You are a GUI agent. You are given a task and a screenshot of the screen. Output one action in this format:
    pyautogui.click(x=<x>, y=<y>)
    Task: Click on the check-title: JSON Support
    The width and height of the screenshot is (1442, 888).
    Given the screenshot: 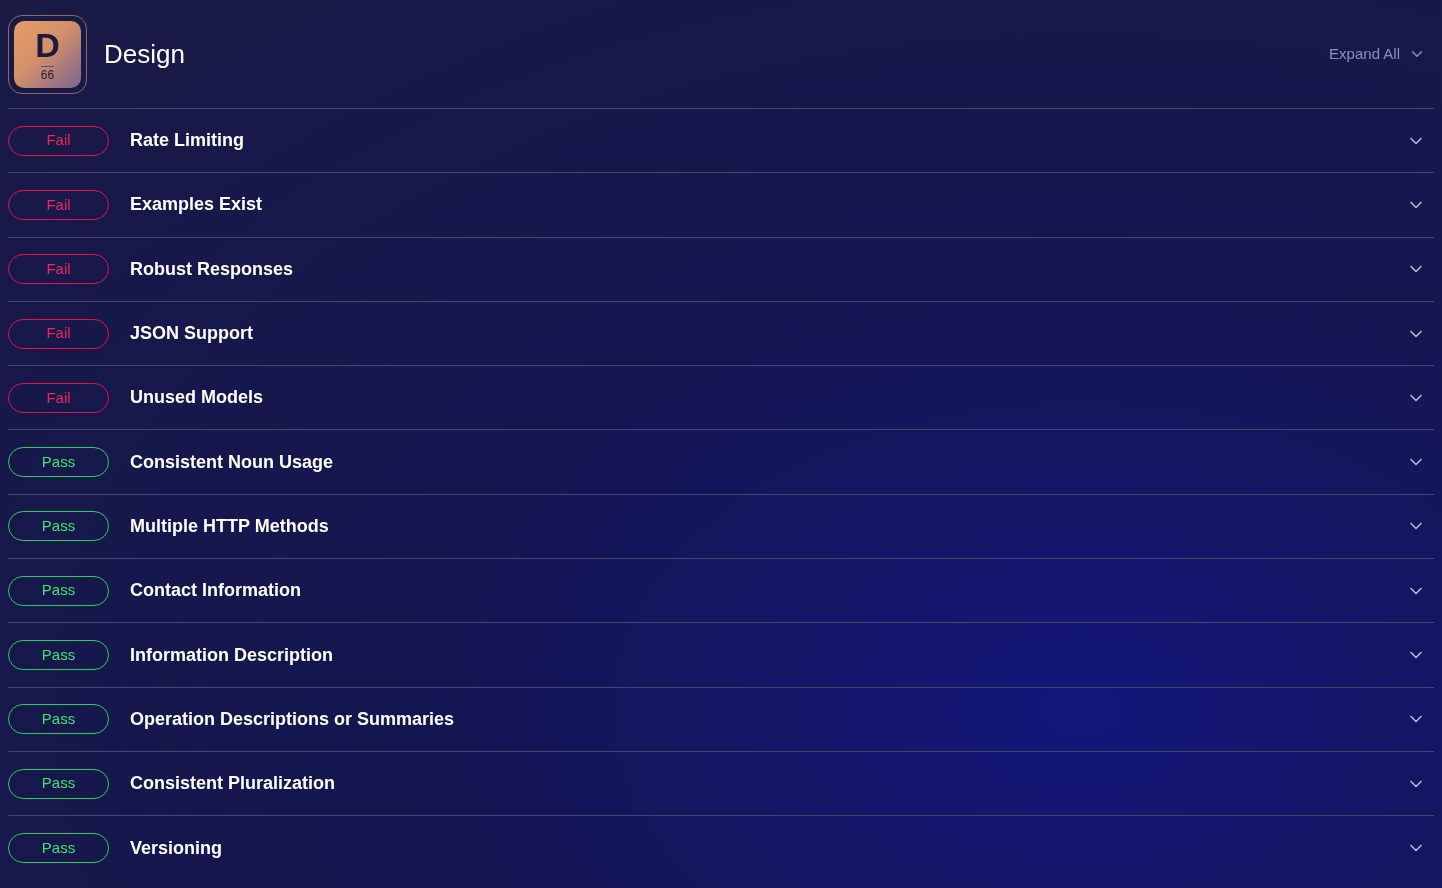 What is the action you would take?
    pyautogui.click(x=191, y=334)
    